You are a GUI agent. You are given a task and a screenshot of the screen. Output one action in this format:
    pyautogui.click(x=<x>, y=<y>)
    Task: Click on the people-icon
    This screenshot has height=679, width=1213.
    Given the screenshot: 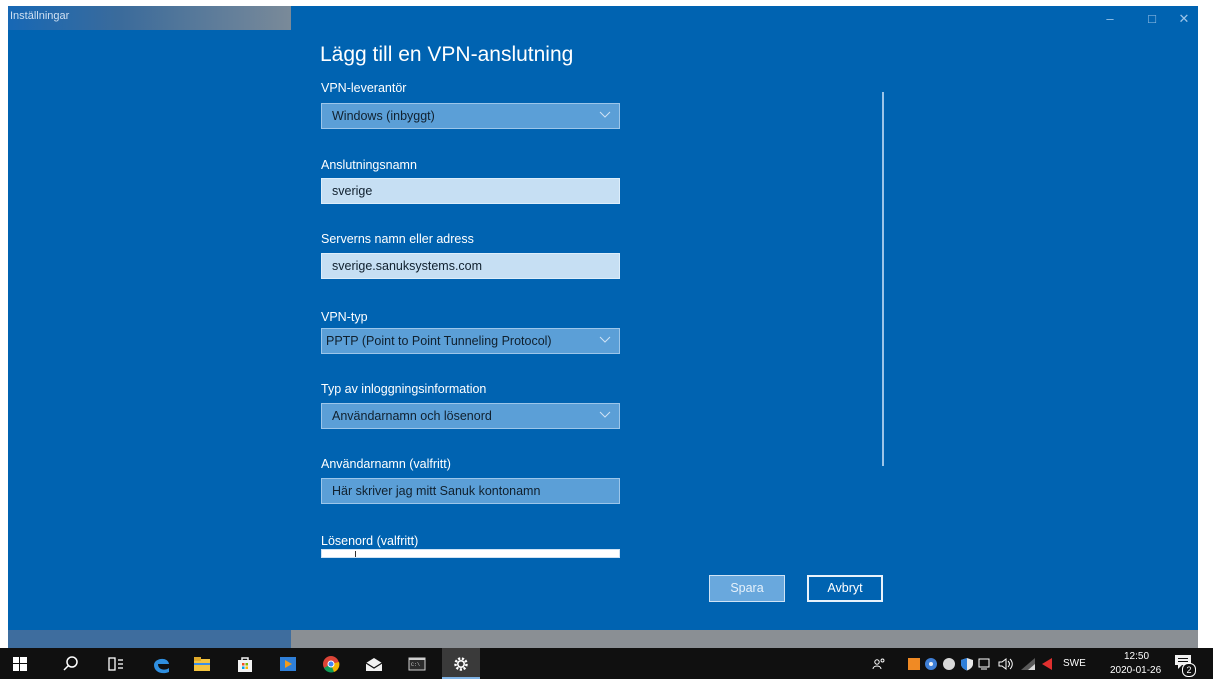 What is the action you would take?
    pyautogui.click(x=879, y=664)
    